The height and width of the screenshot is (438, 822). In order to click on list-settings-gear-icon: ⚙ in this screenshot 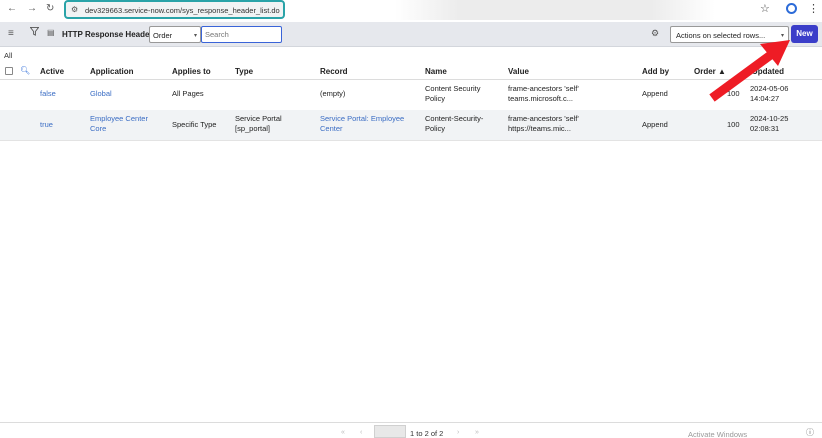, I will do `click(655, 33)`.